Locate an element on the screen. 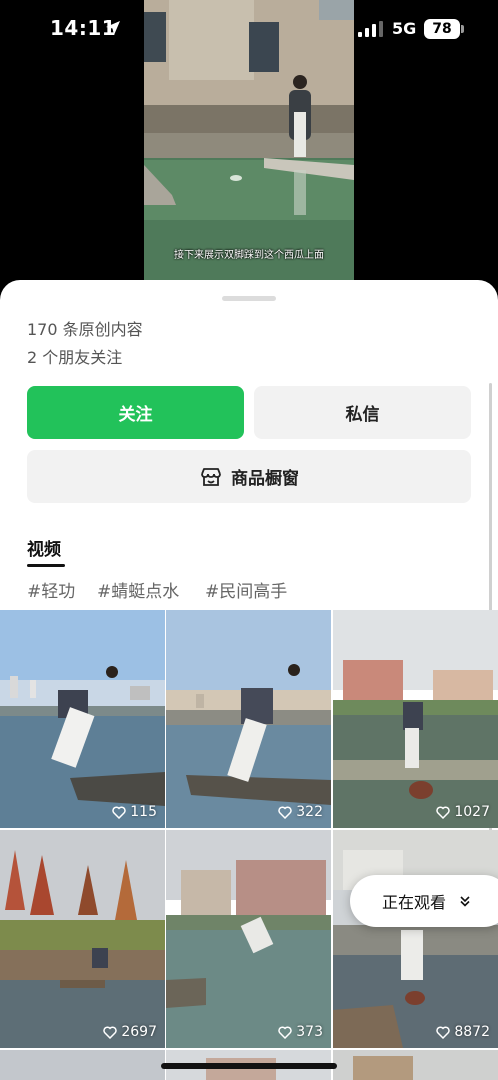  battery-tip is located at coordinates (462, 29).